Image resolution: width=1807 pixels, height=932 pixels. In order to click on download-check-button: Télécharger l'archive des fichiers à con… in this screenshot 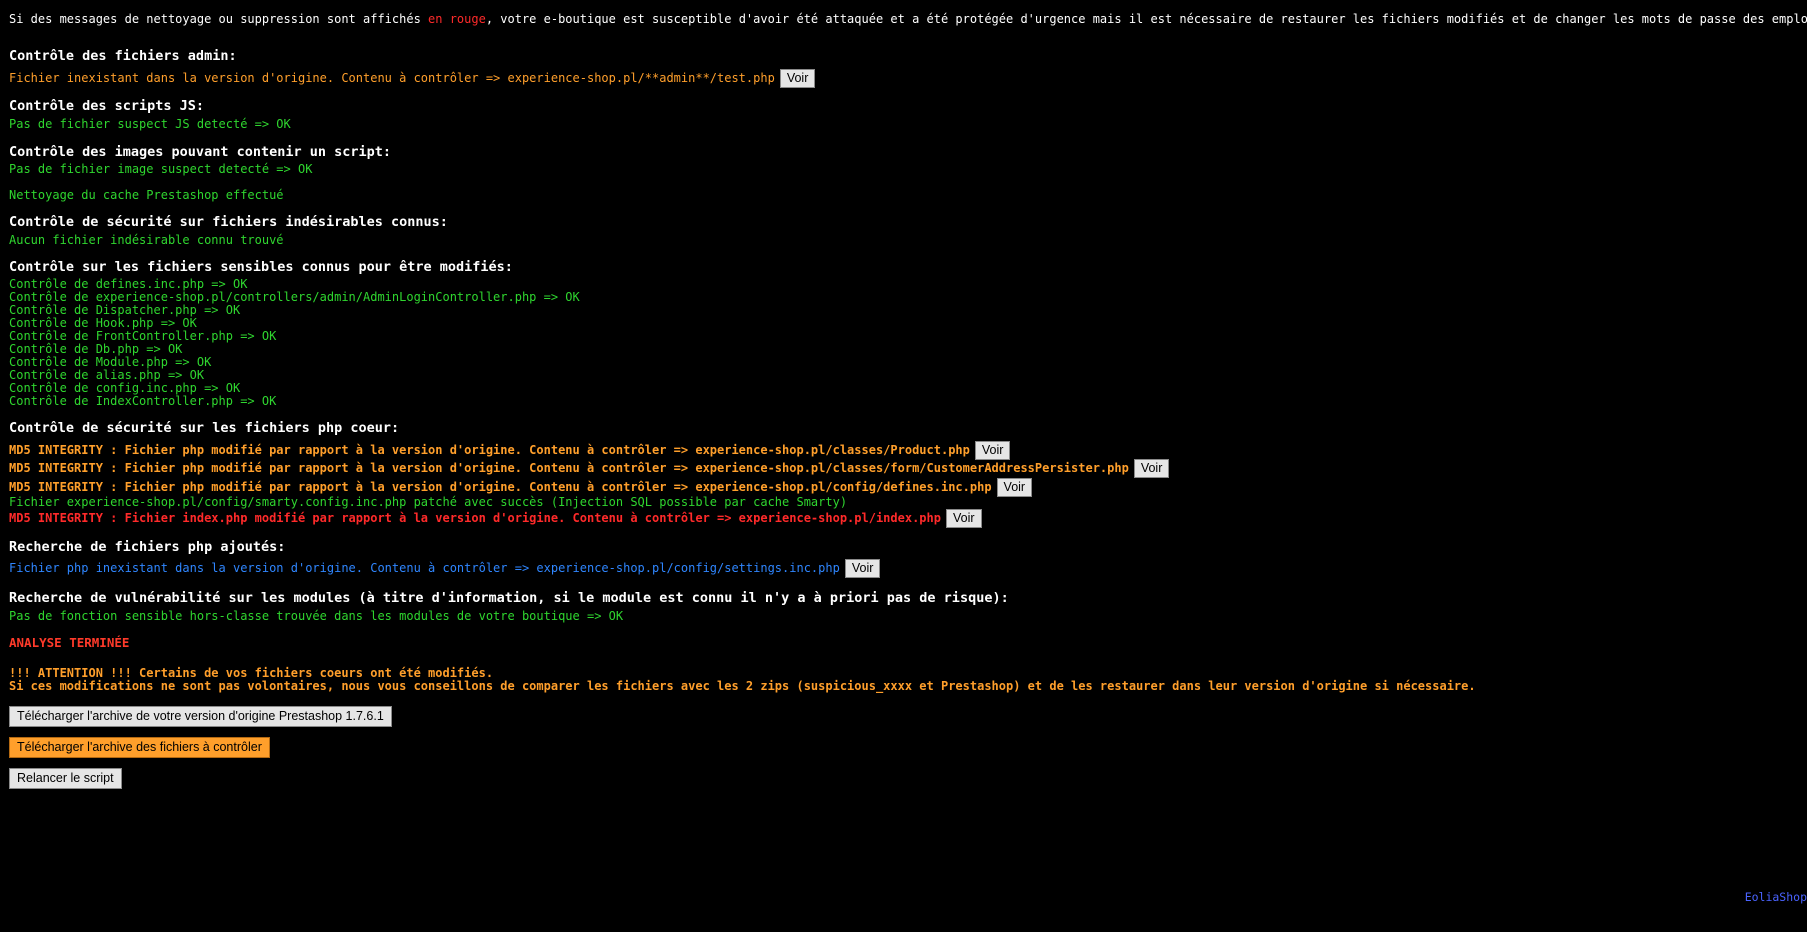, I will do `click(139, 747)`.